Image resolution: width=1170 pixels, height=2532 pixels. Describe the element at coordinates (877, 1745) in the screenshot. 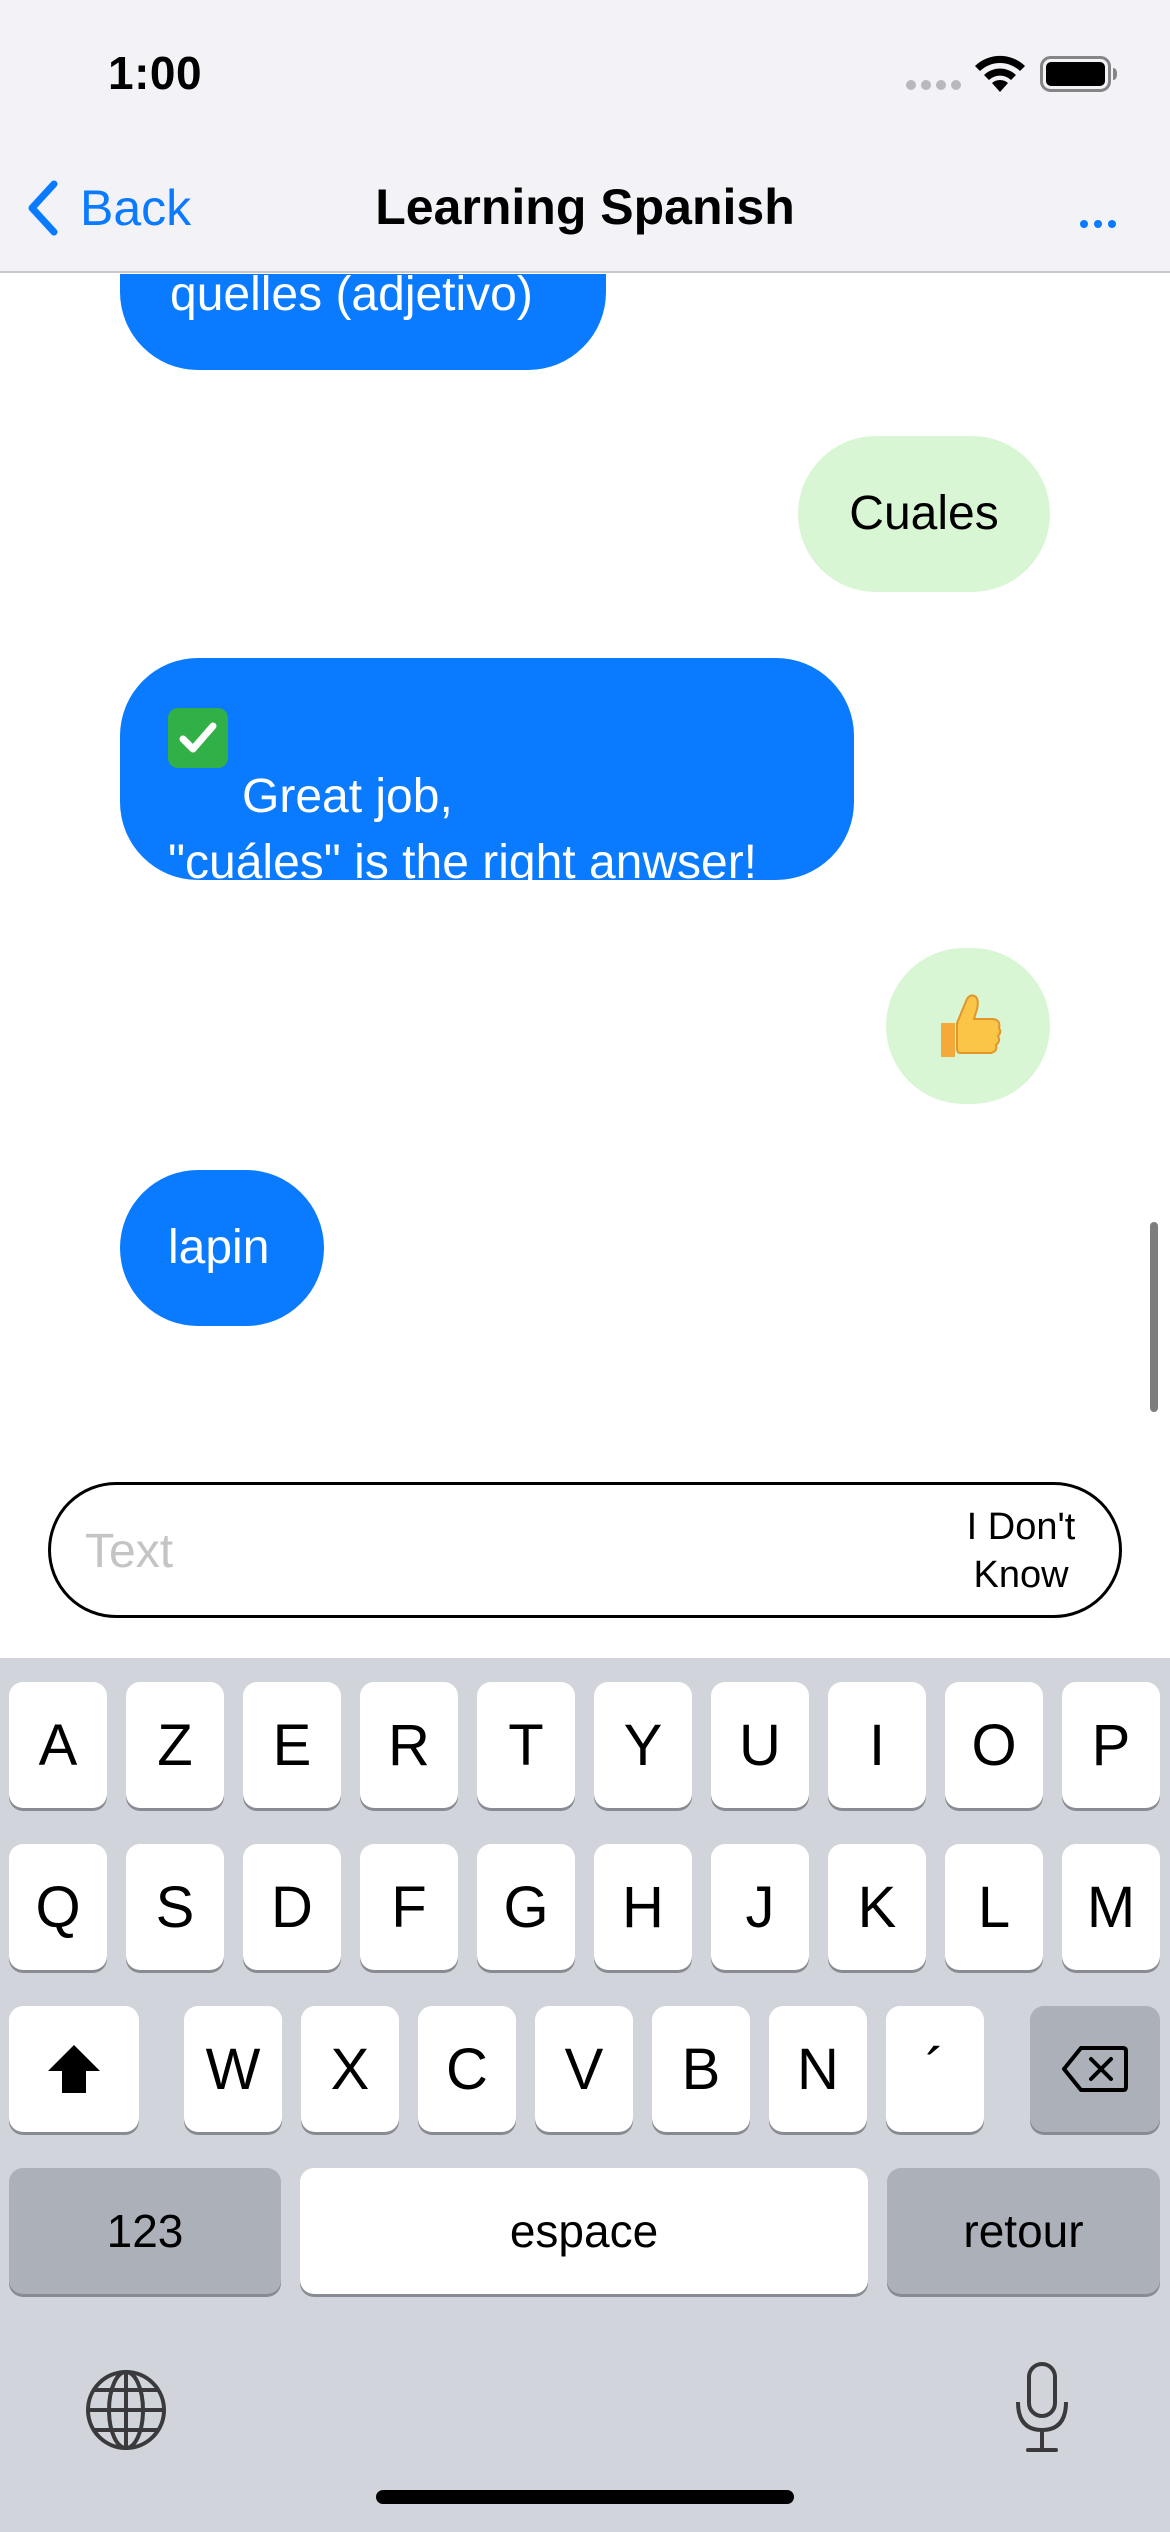

I see `key-i: I` at that location.